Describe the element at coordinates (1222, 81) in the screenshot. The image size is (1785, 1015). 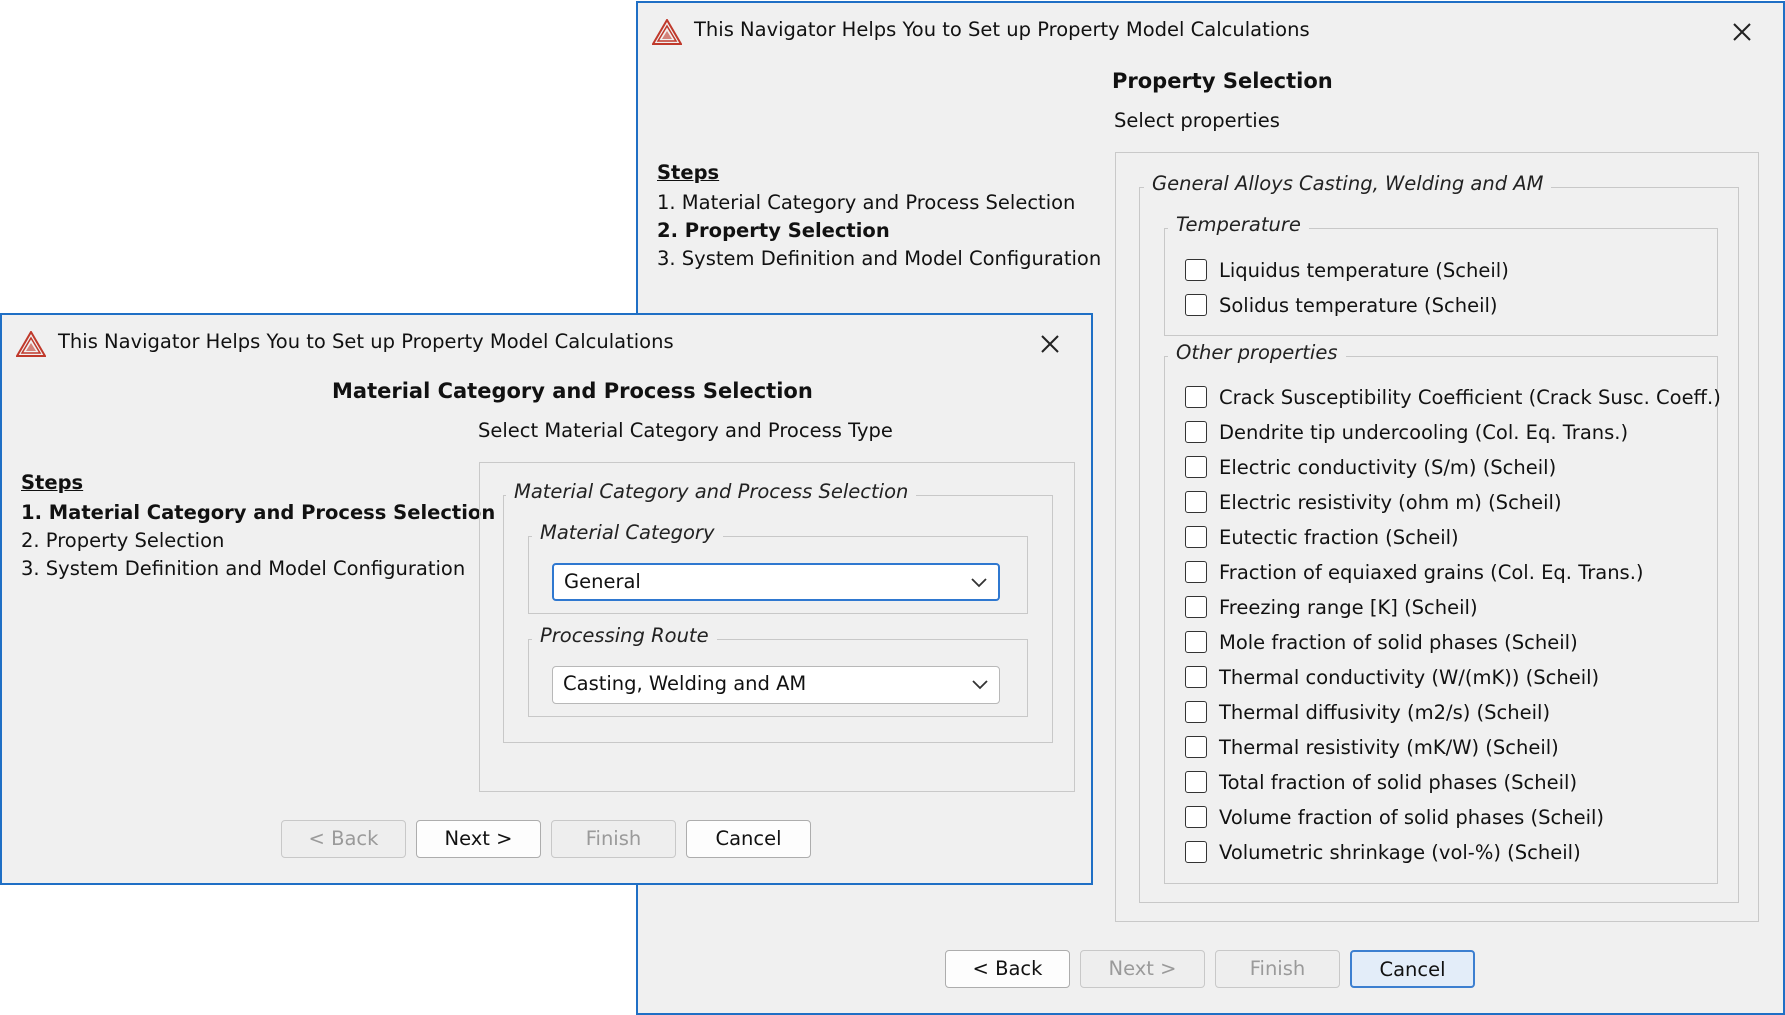
I see `page-heading: Property Selection` at that location.